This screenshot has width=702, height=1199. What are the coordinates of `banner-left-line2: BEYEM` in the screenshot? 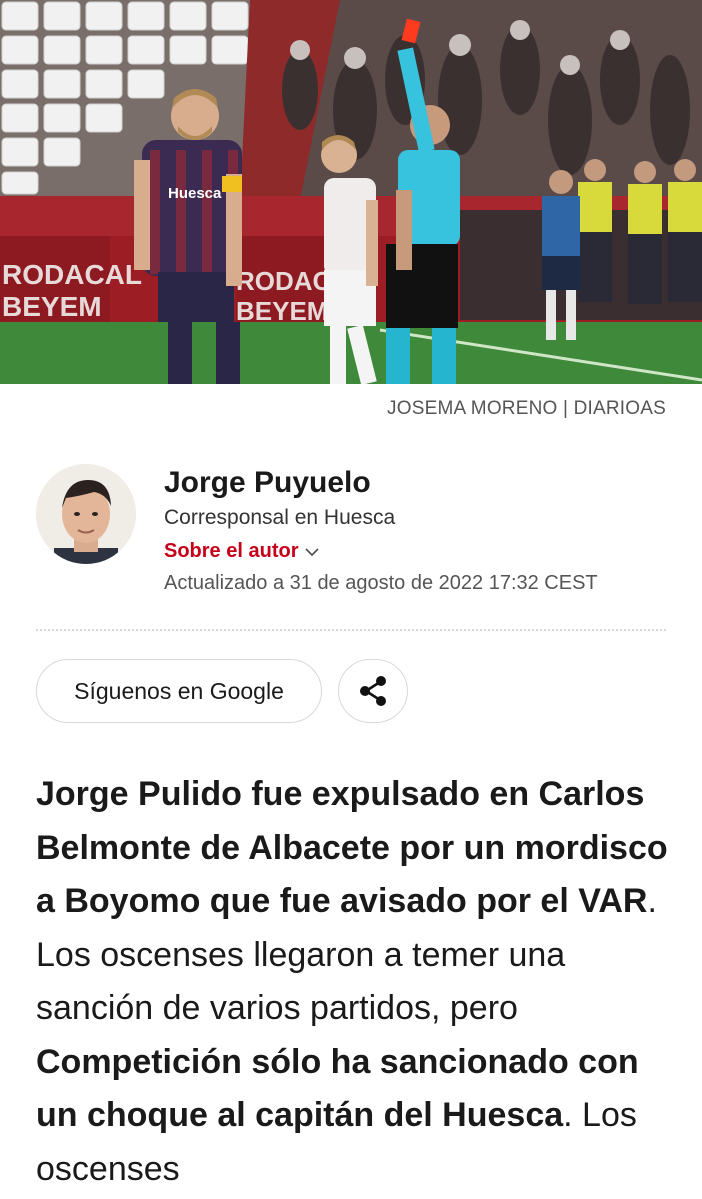 It's located at (52, 306).